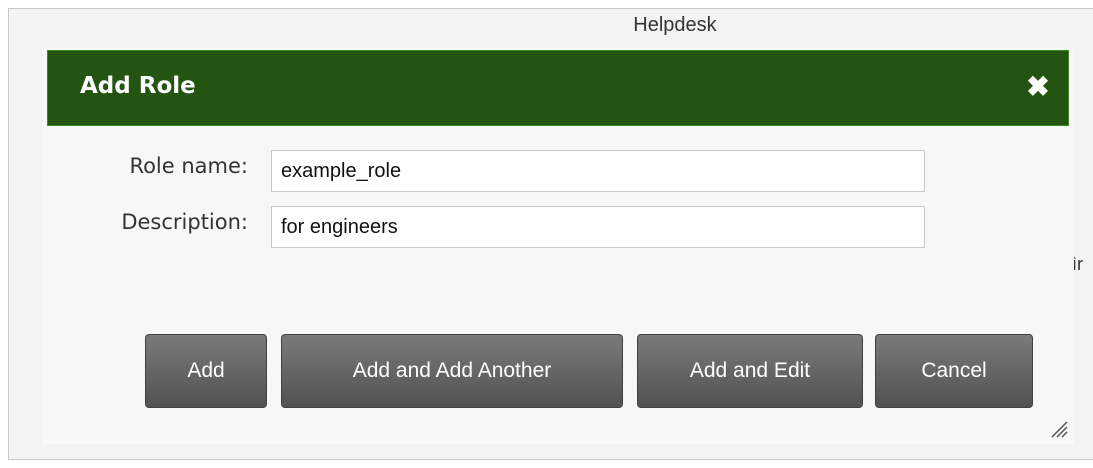 Image resolution: width=1093 pixels, height=468 pixels. Describe the element at coordinates (184, 222) in the screenshot. I see `description-label: Description:` at that location.